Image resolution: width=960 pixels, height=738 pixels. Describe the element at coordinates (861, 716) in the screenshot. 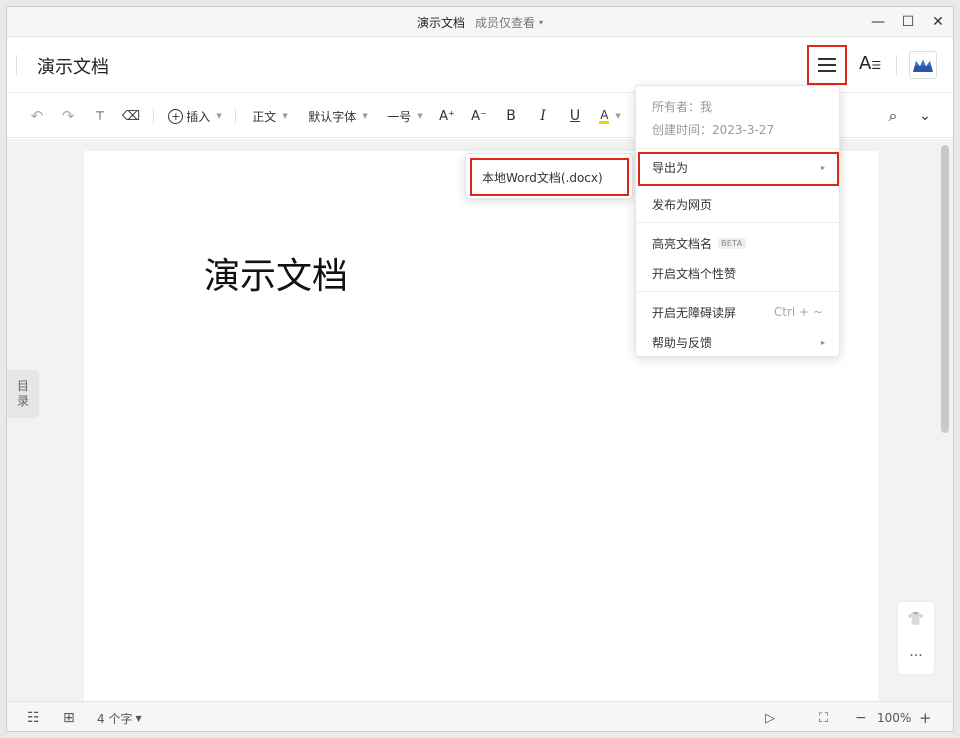

I see `zoom-out-button: −` at that location.